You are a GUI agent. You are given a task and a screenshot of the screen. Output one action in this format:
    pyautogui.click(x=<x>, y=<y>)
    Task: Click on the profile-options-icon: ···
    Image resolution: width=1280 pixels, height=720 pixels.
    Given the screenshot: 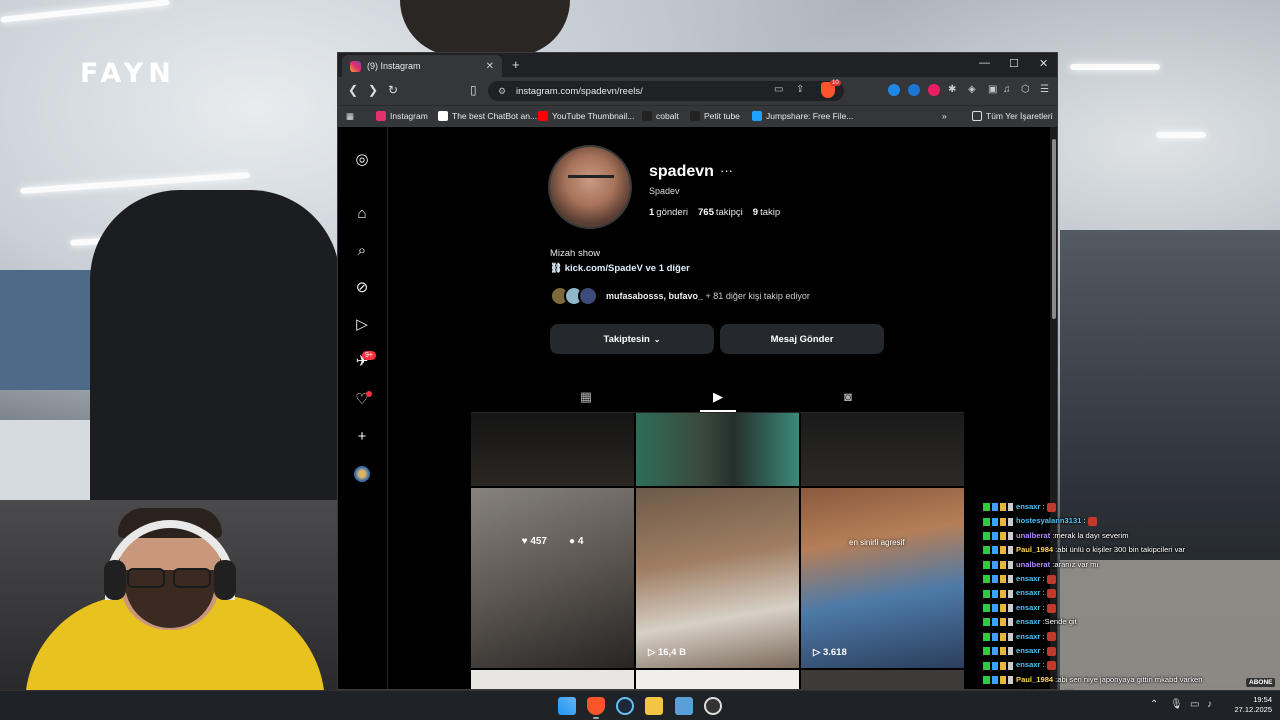 What is the action you would take?
    pyautogui.click(x=726, y=170)
    